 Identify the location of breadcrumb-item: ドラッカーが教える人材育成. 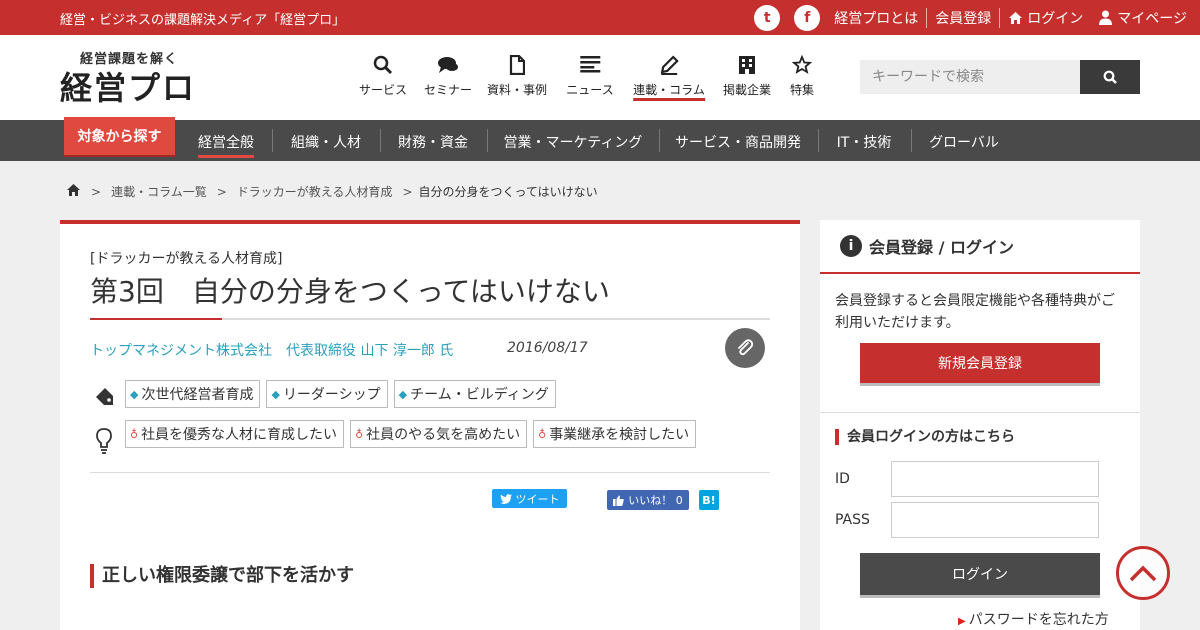
(315, 191).